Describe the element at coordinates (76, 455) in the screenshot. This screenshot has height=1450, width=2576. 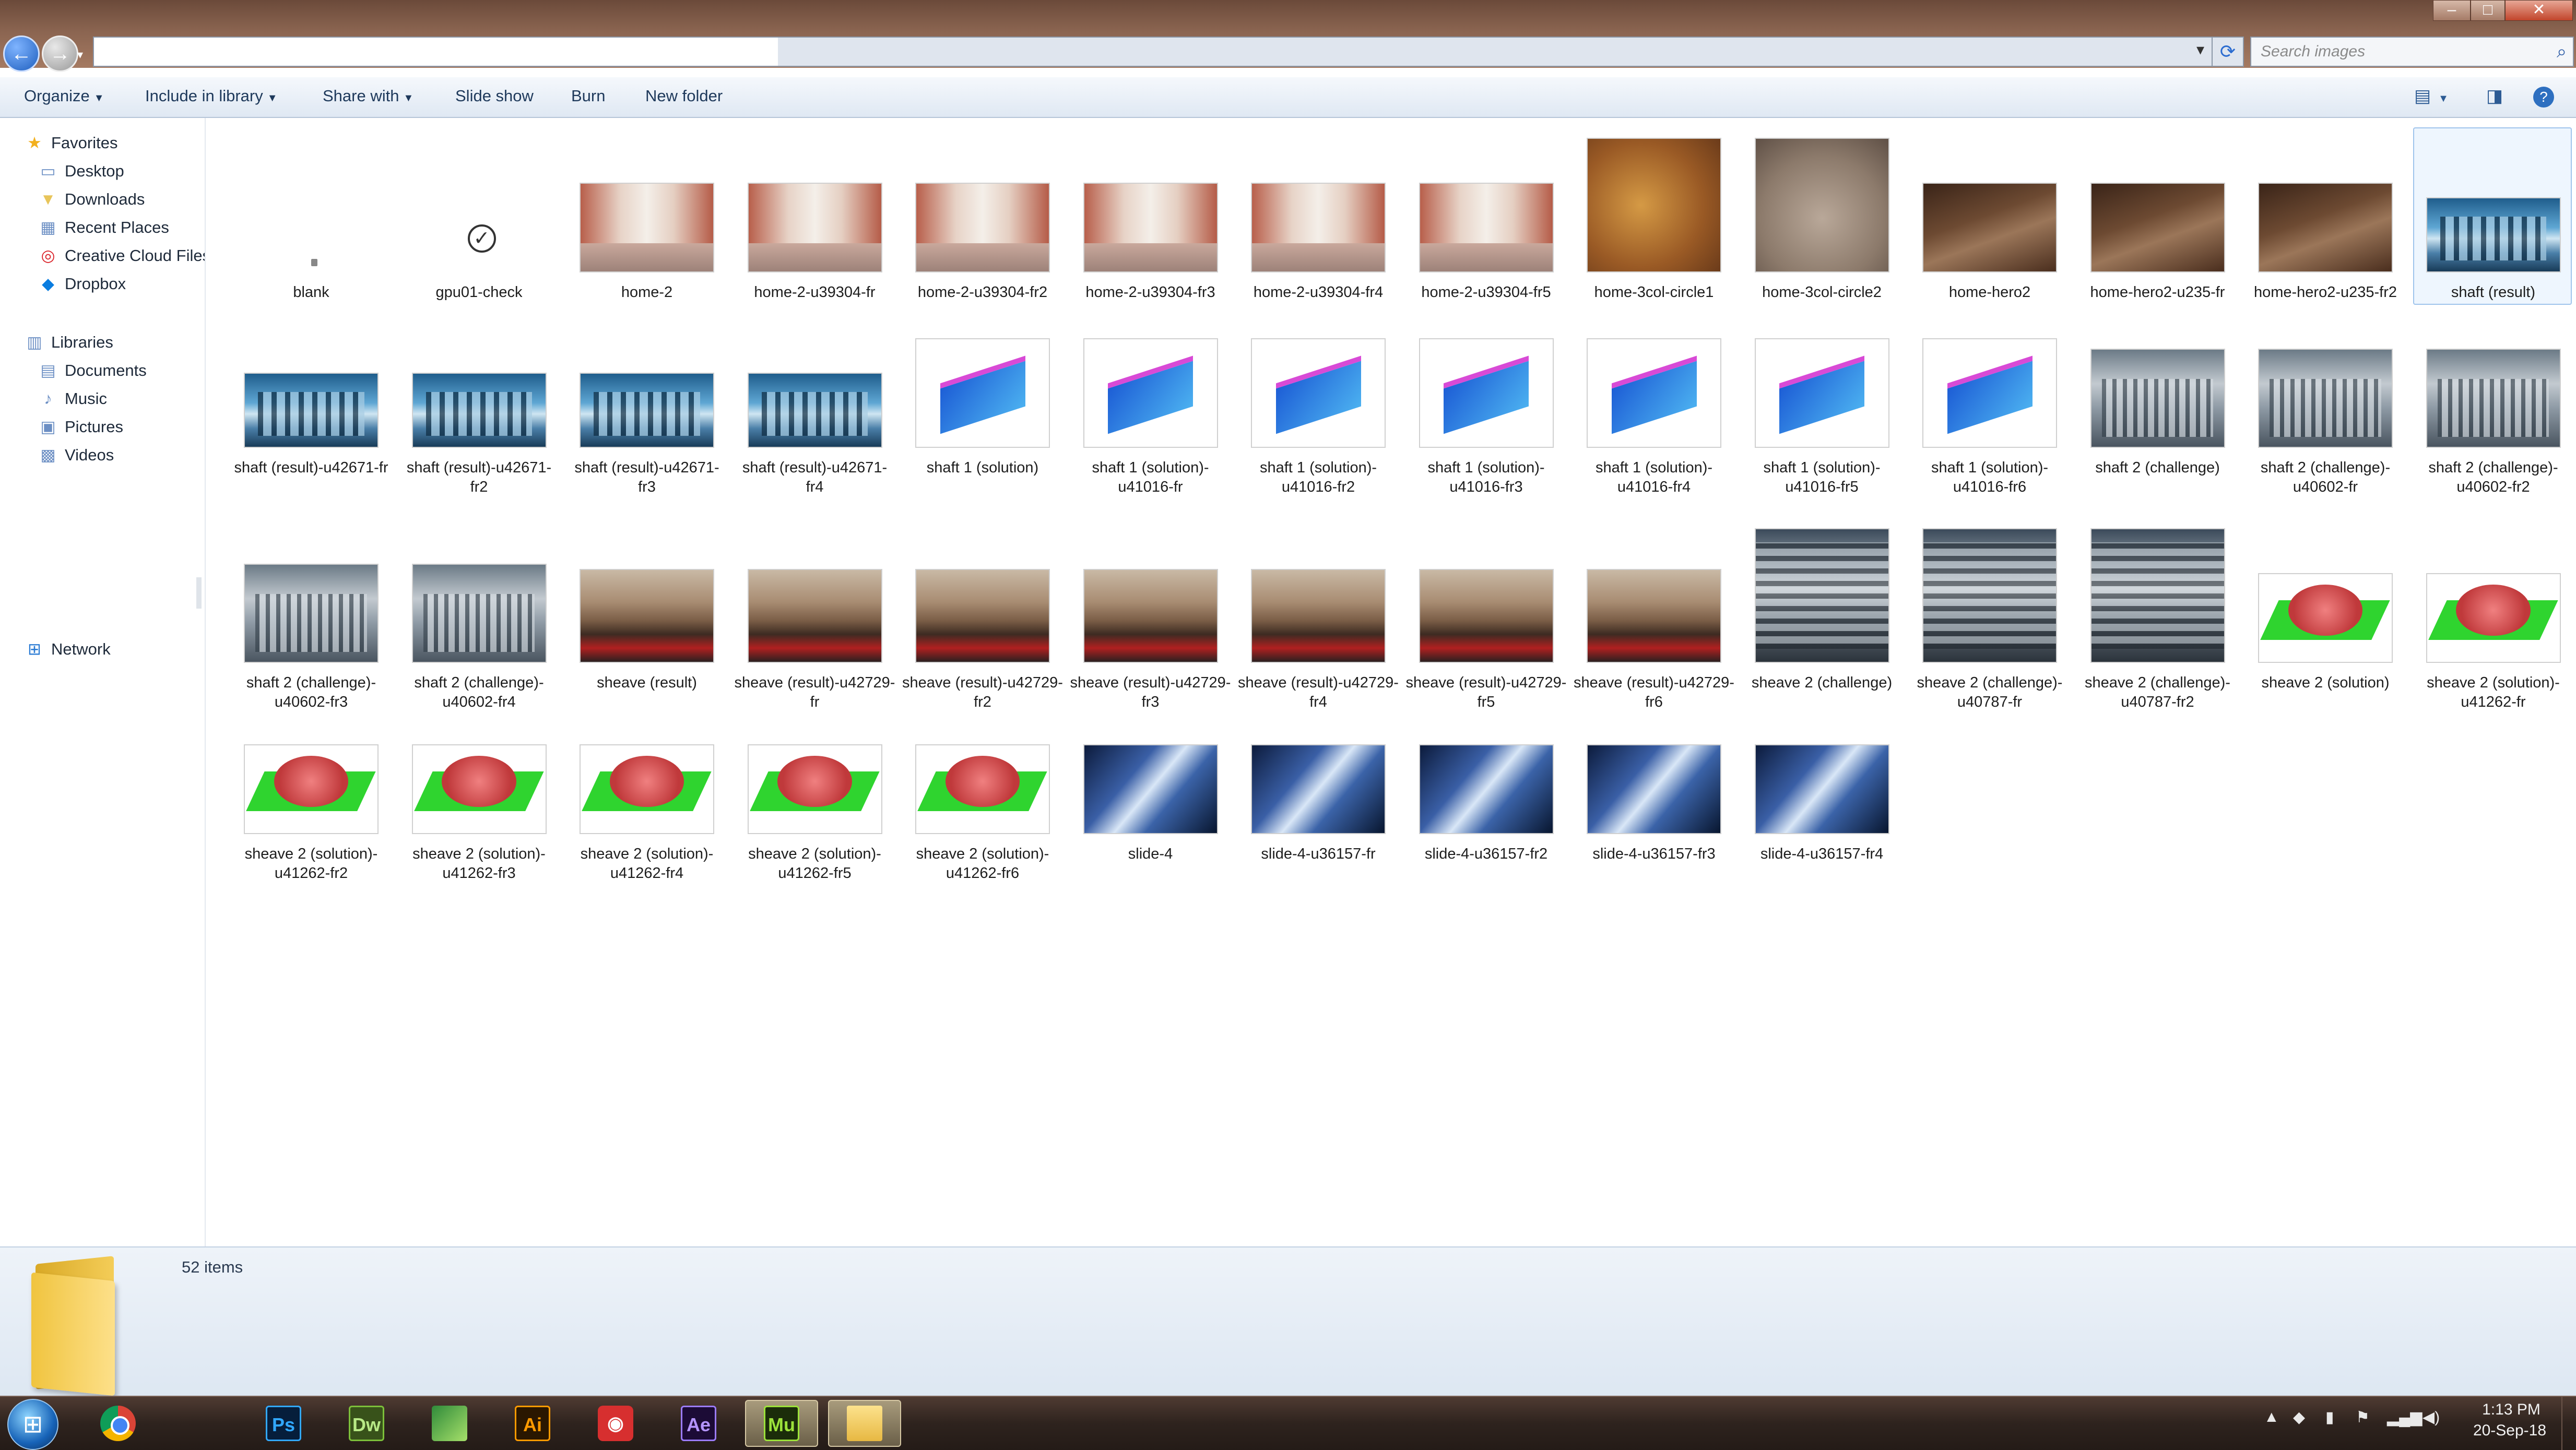
I see `sidebar-item-videos: ▩ Videos` at that location.